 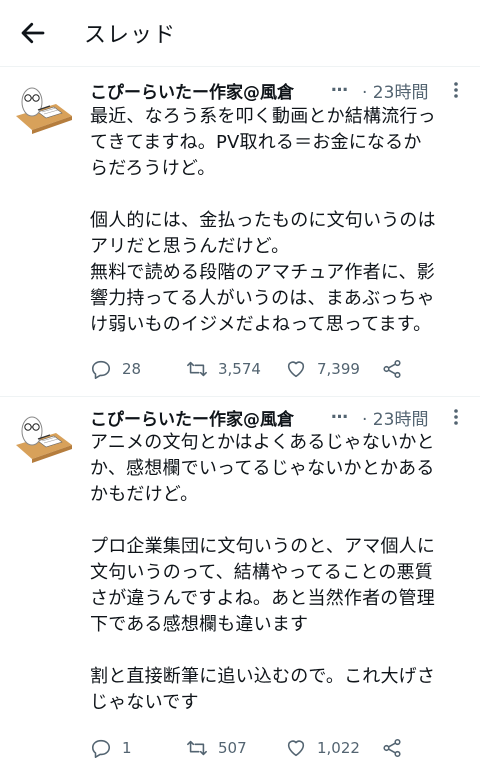 I want to click on retweet-button: 3,574, so click(x=223, y=369).